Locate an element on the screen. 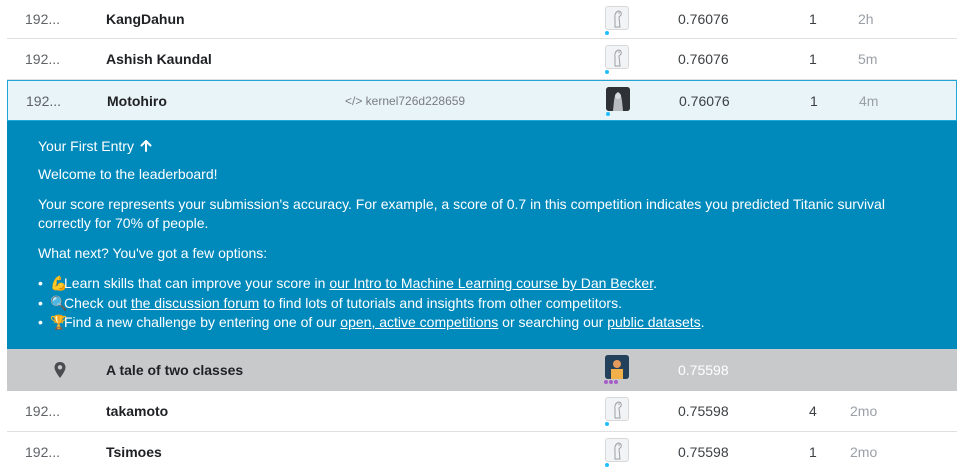  public-datasets-link: public datasets is located at coordinates (653, 322).